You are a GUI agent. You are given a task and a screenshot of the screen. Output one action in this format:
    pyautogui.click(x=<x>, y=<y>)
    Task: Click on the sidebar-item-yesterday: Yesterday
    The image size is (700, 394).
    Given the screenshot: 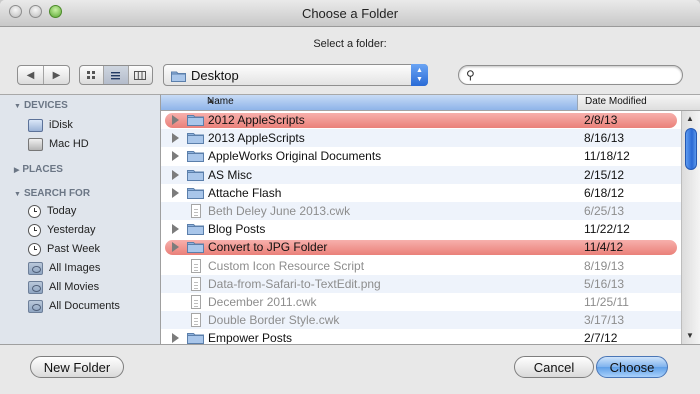 What is the action you would take?
    pyautogui.click(x=62, y=230)
    